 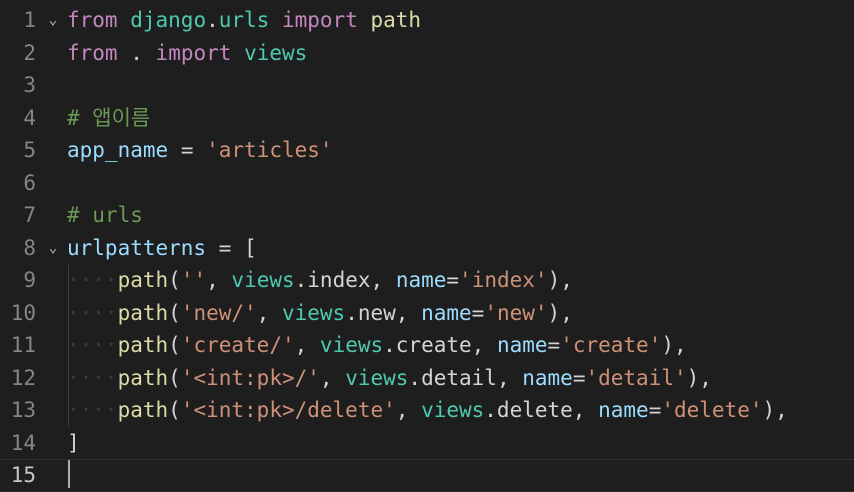 What do you see at coordinates (143, 345) in the screenshot?
I see `code-token: path` at bounding box center [143, 345].